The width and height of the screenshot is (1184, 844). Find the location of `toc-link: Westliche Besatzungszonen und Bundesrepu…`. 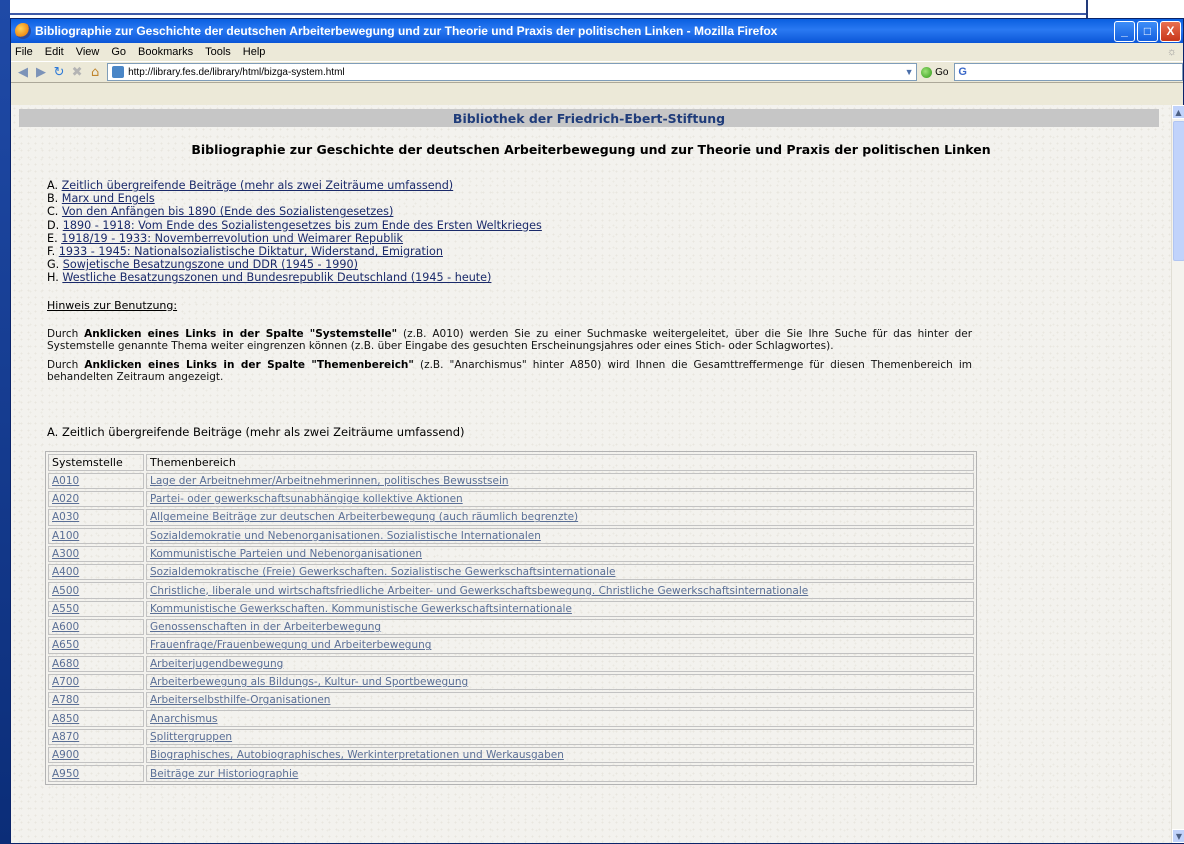

toc-link: Westliche Besatzungszonen und Bundesrepu… is located at coordinates (276, 277).